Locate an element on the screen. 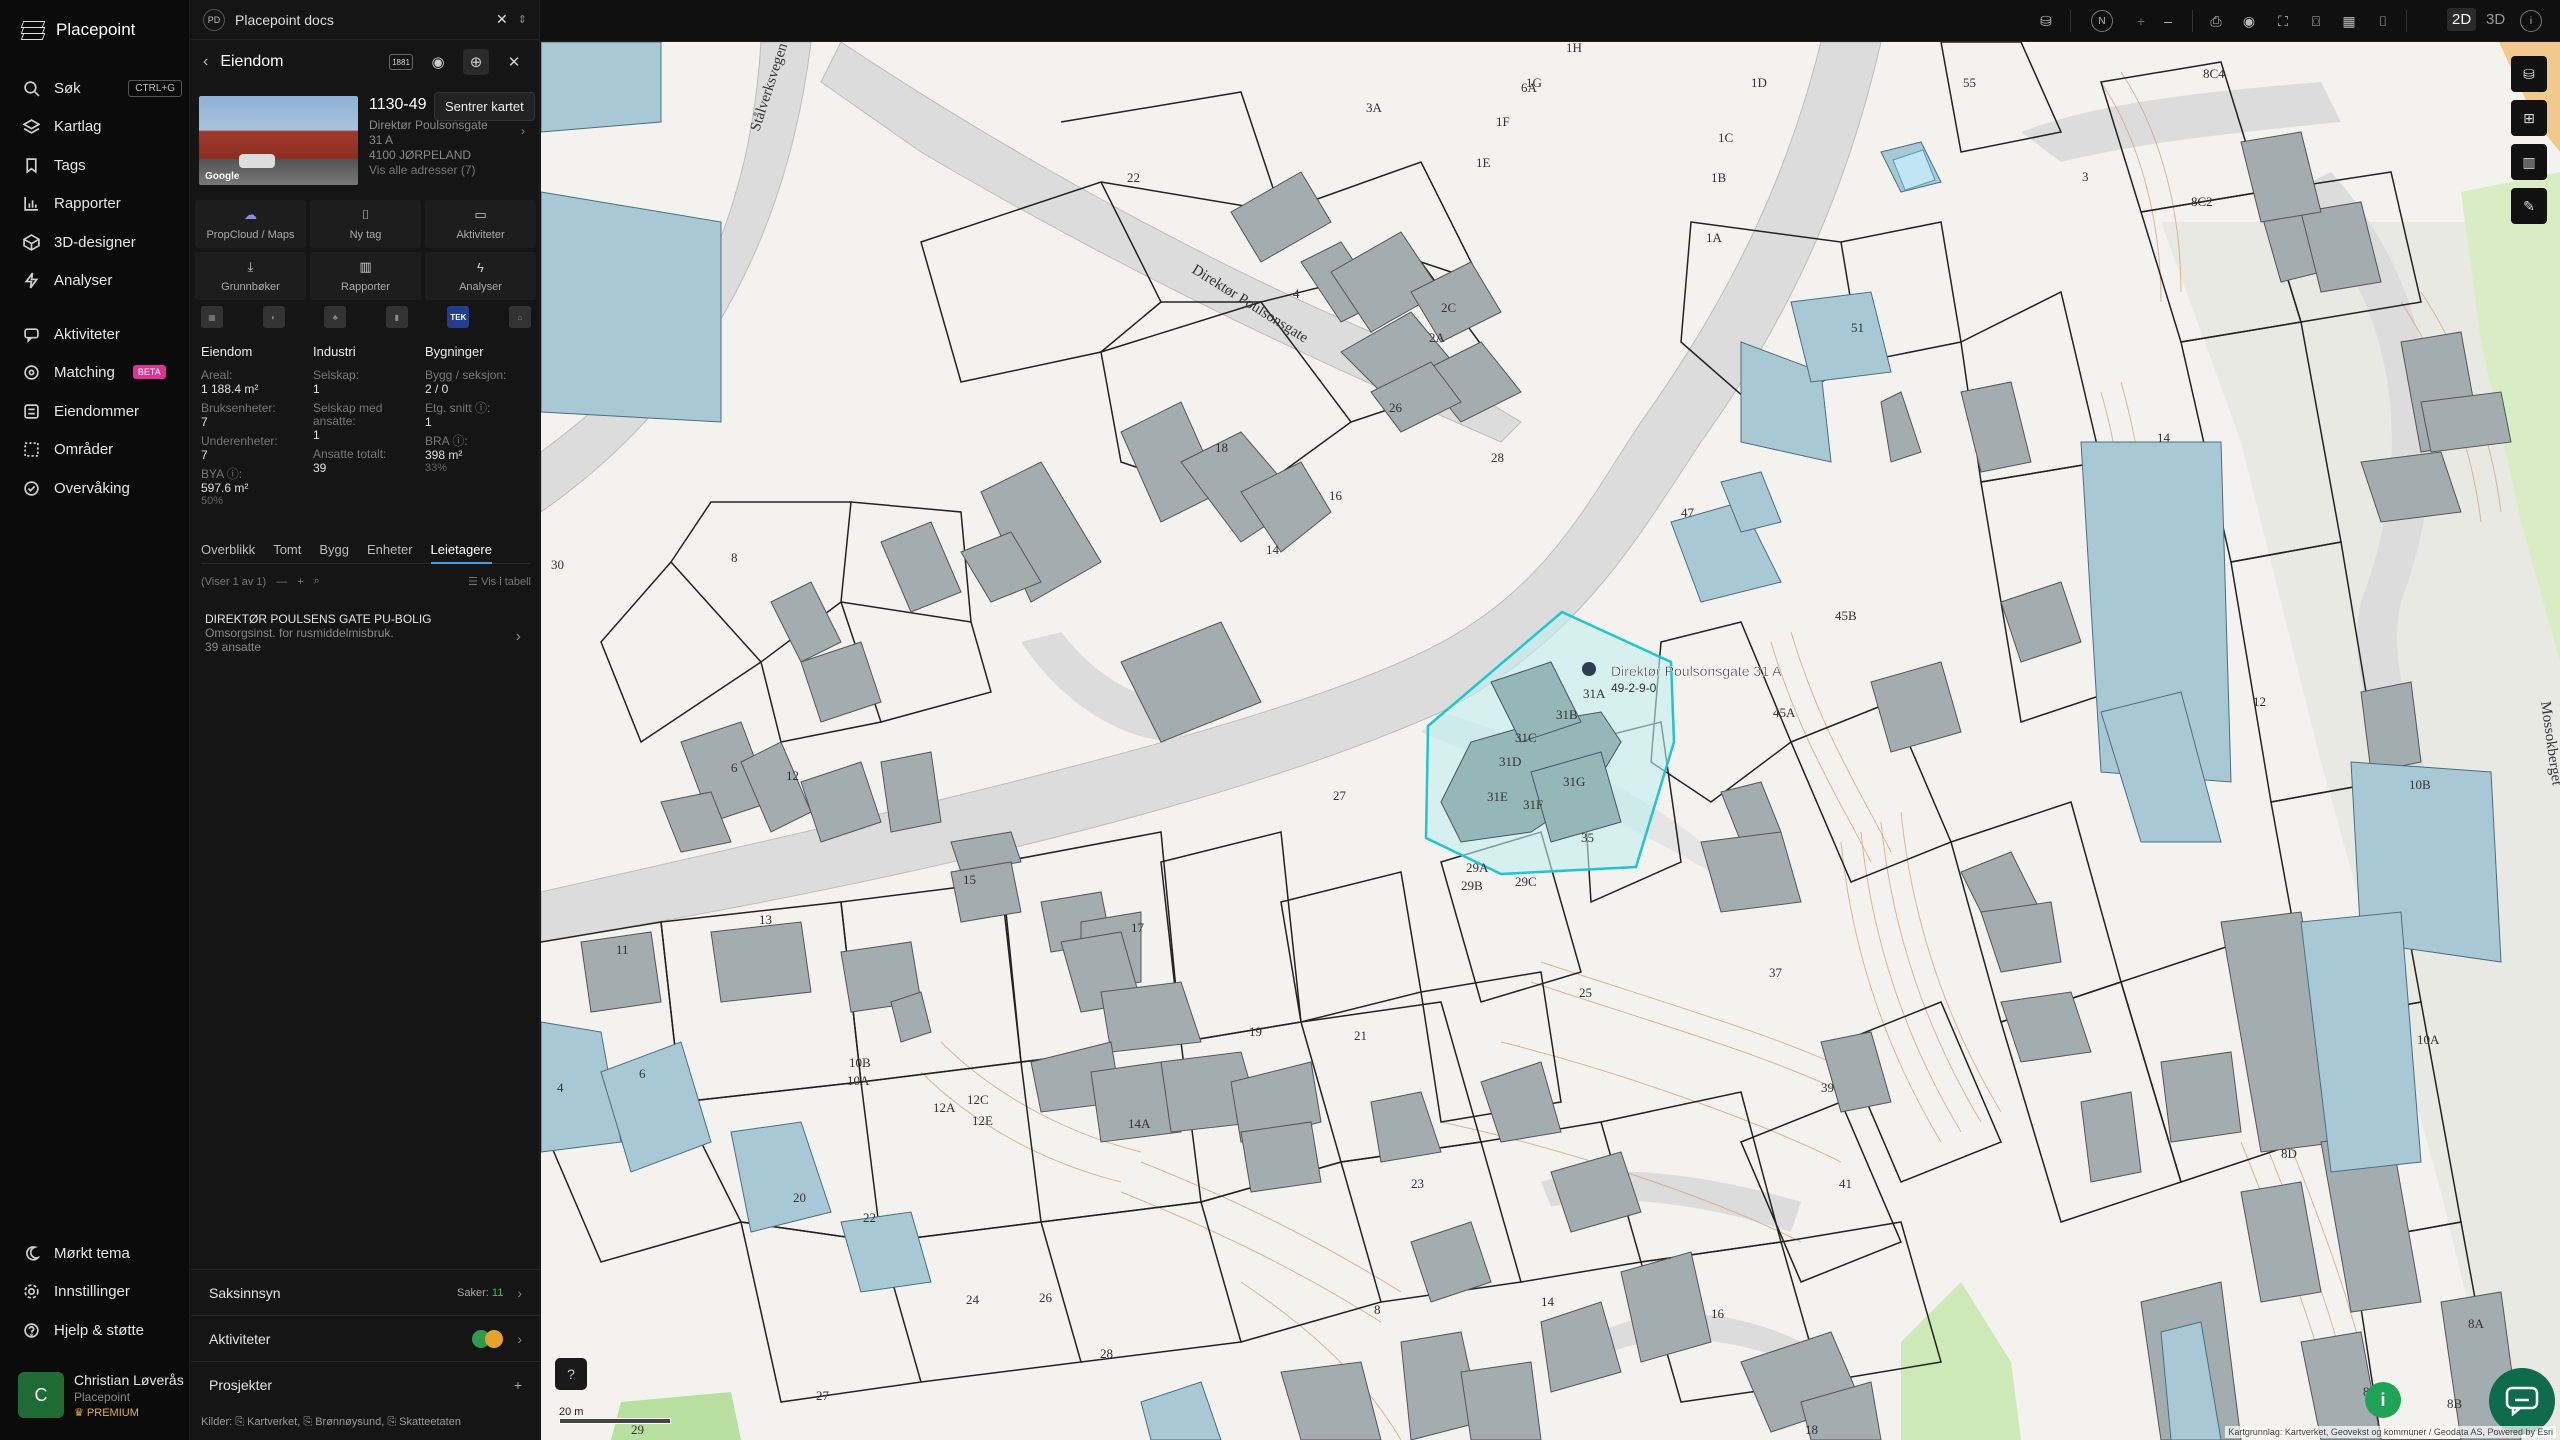 Image resolution: width=2560 pixels, height=1440 pixels. svg-text: 8C2 is located at coordinates (2202, 201).